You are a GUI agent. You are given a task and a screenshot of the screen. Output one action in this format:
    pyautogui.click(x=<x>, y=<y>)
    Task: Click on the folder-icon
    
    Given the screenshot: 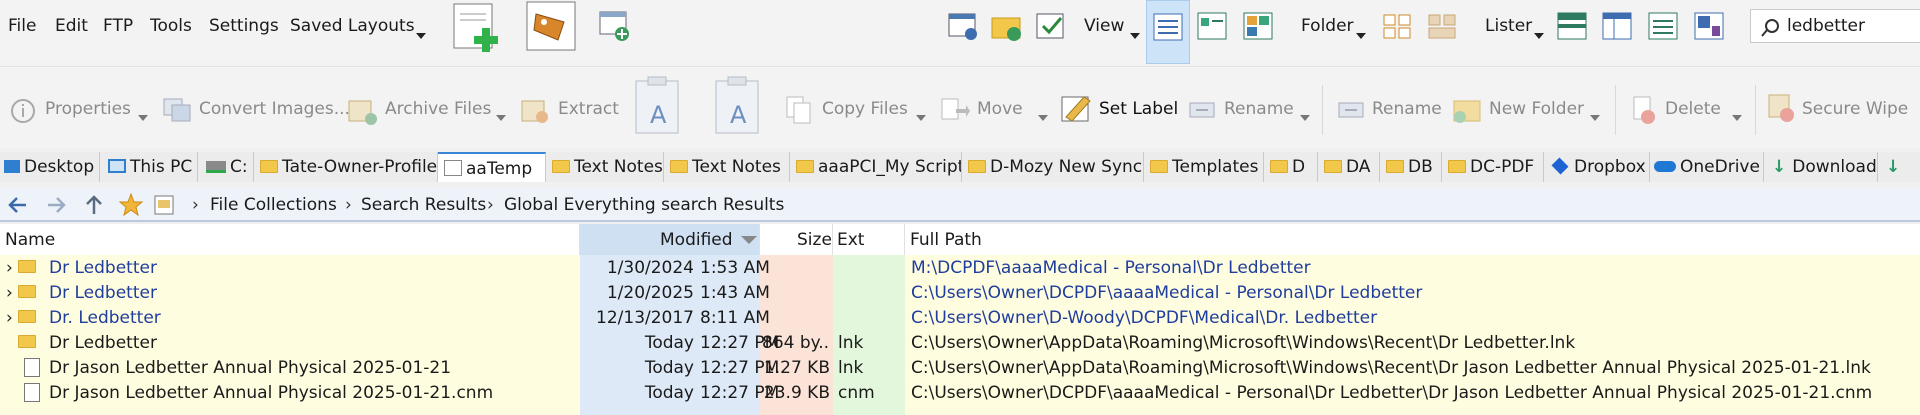 What is the action you would take?
    pyautogui.click(x=269, y=166)
    